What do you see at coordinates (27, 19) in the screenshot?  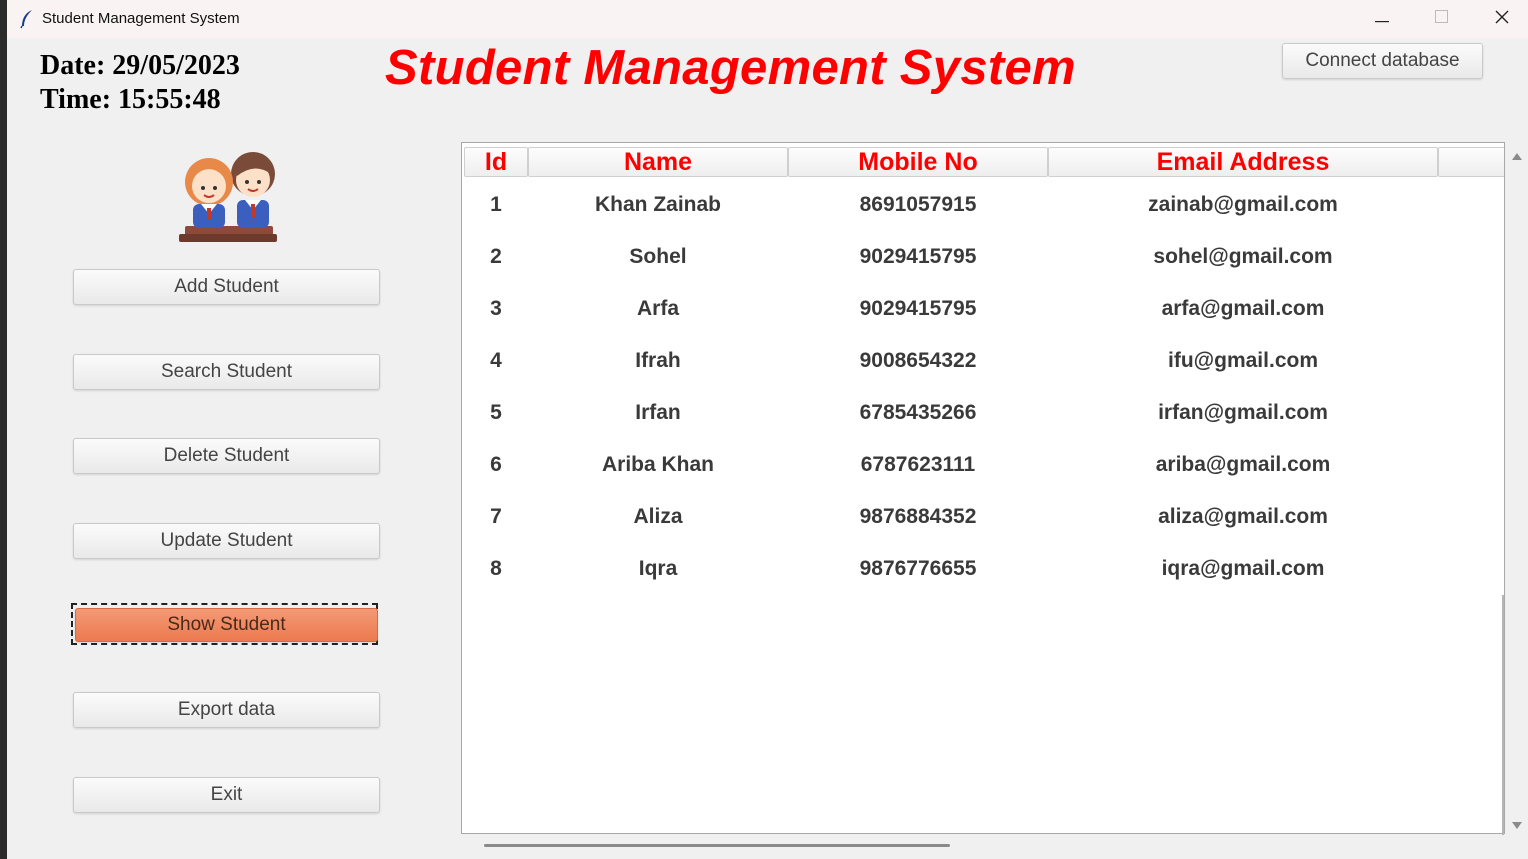 I see `feather-icon` at bounding box center [27, 19].